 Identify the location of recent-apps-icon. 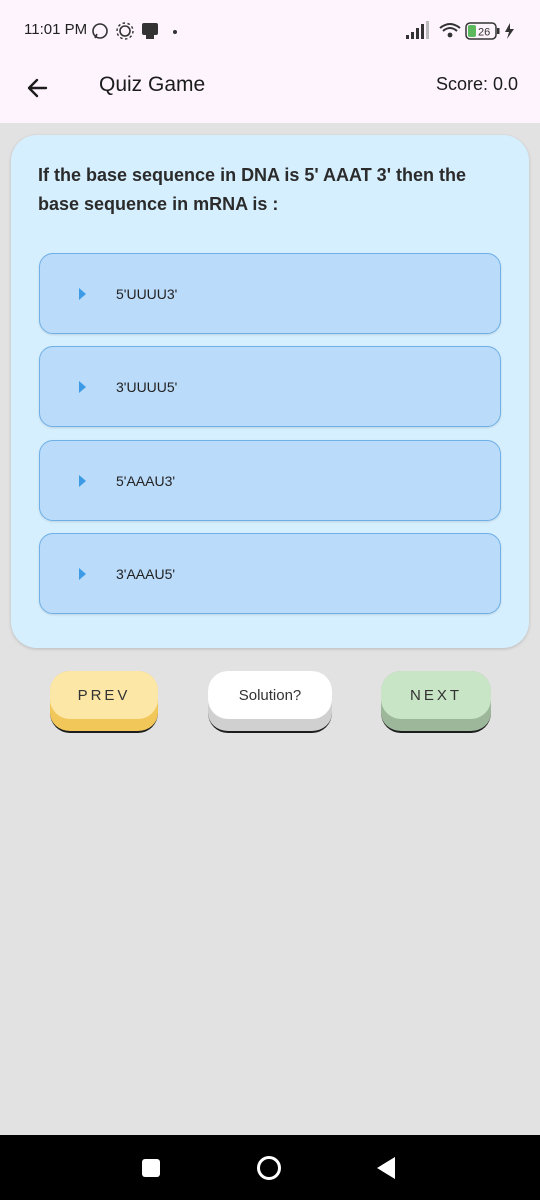
(151, 1168).